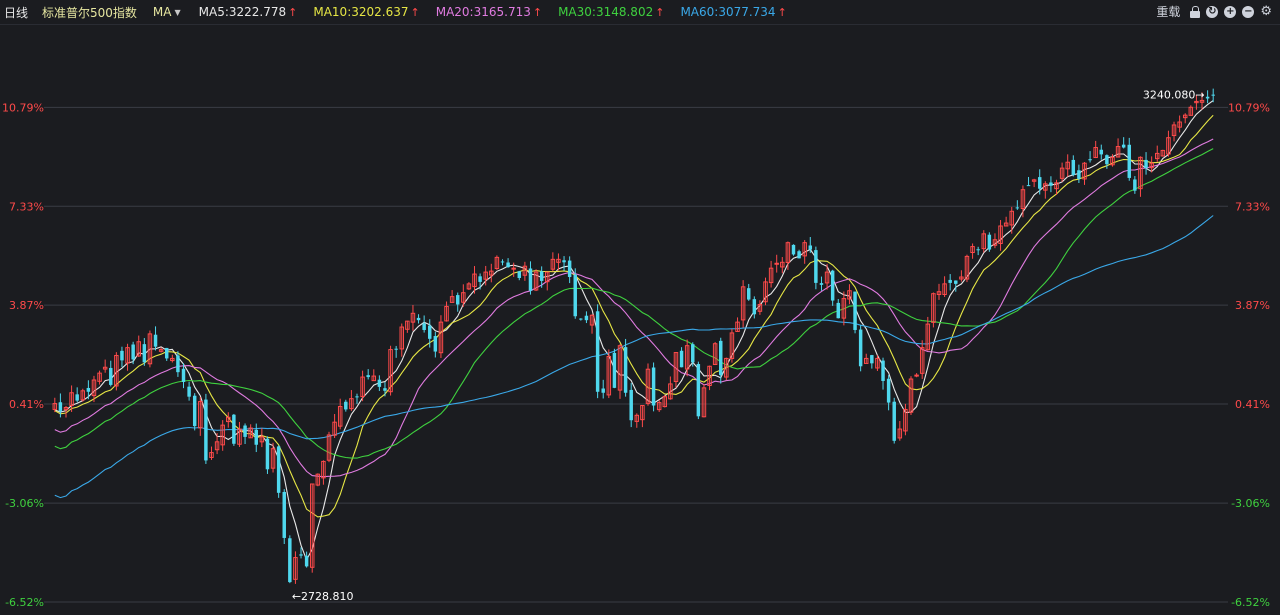  What do you see at coordinates (1248, 11) in the screenshot?
I see `zoom-out-icon: −` at bounding box center [1248, 11].